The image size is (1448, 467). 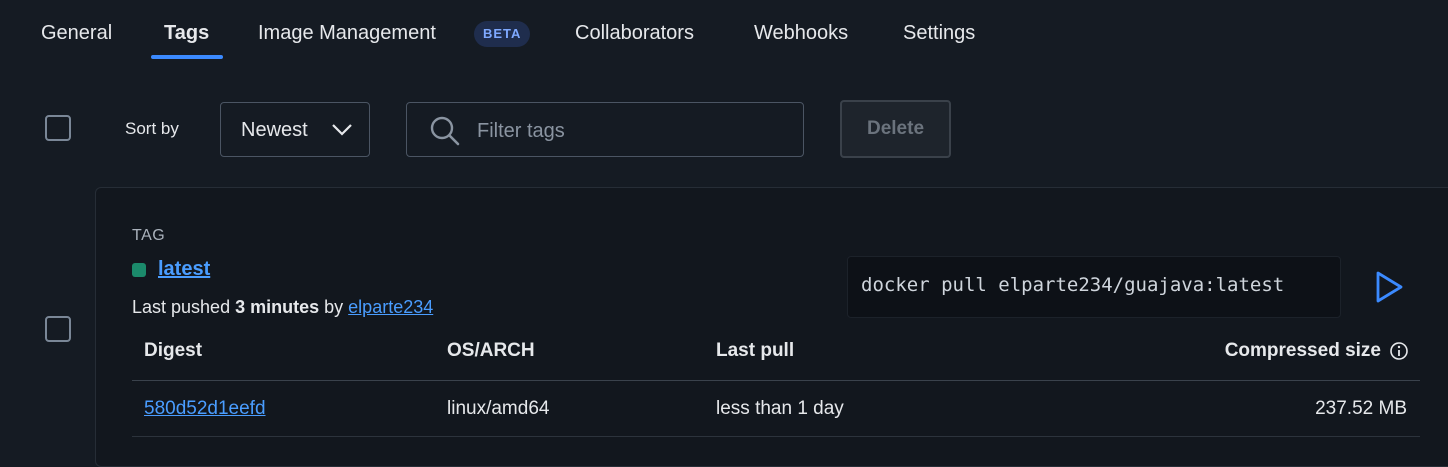 I want to click on sort-select: Newest, so click(x=295, y=129).